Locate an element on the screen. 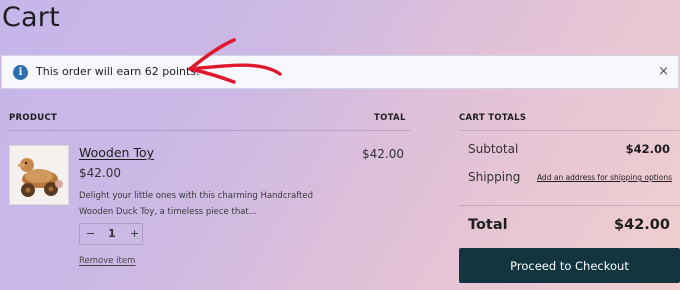 The height and width of the screenshot is (290, 680). product-name-link: Wooden Toy is located at coordinates (116, 152).